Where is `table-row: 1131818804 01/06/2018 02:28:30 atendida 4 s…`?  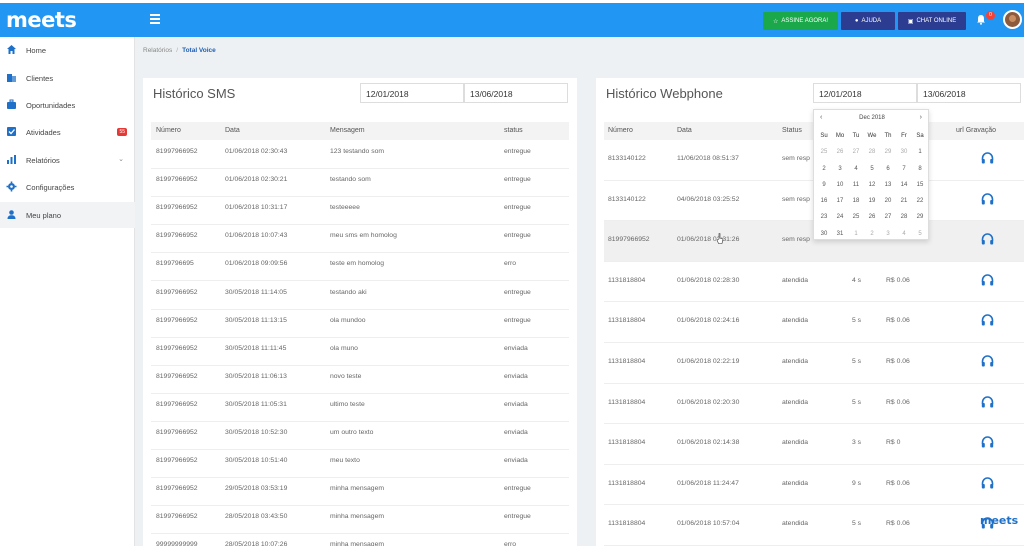 table-row: 1131818804 01/06/2018 02:28:30 atendida 4 s… is located at coordinates (814, 282).